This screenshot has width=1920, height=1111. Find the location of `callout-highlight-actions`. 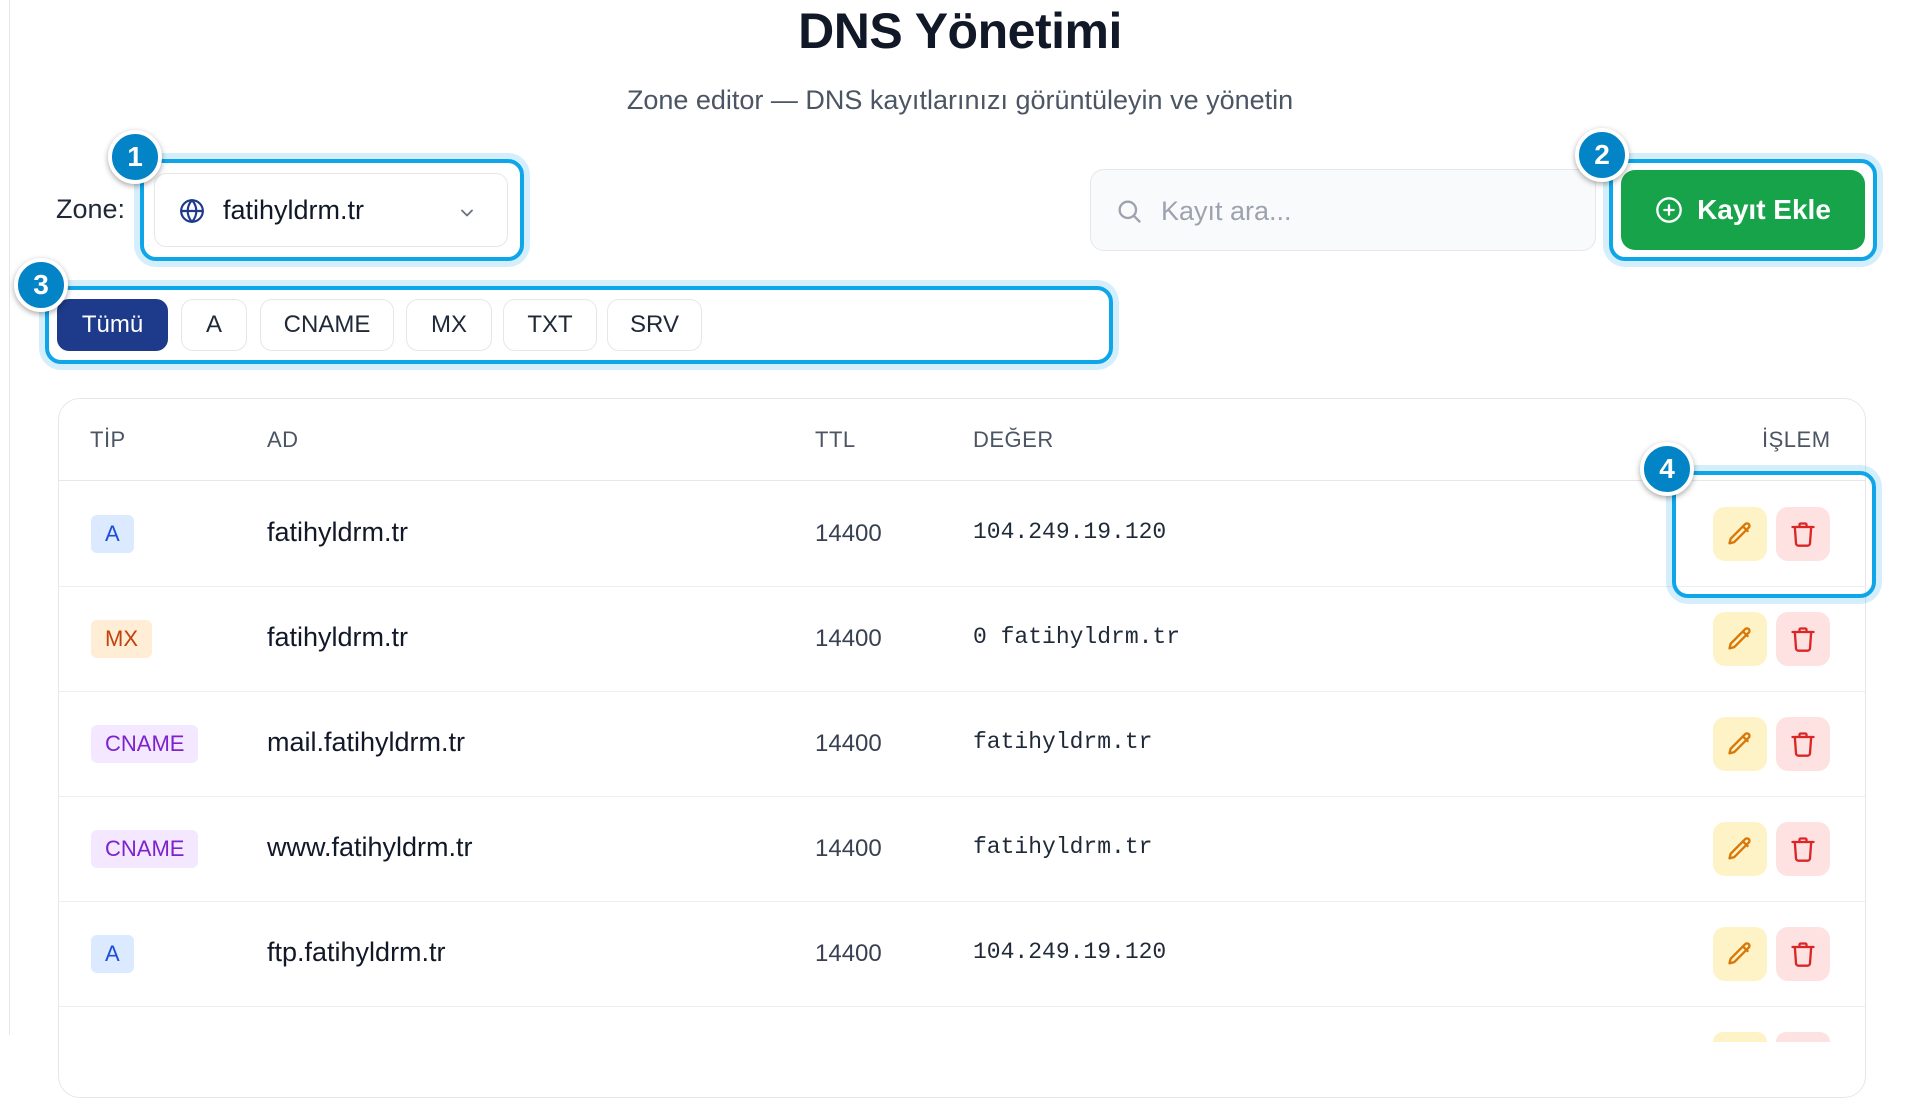

callout-highlight-actions is located at coordinates (1774, 534).